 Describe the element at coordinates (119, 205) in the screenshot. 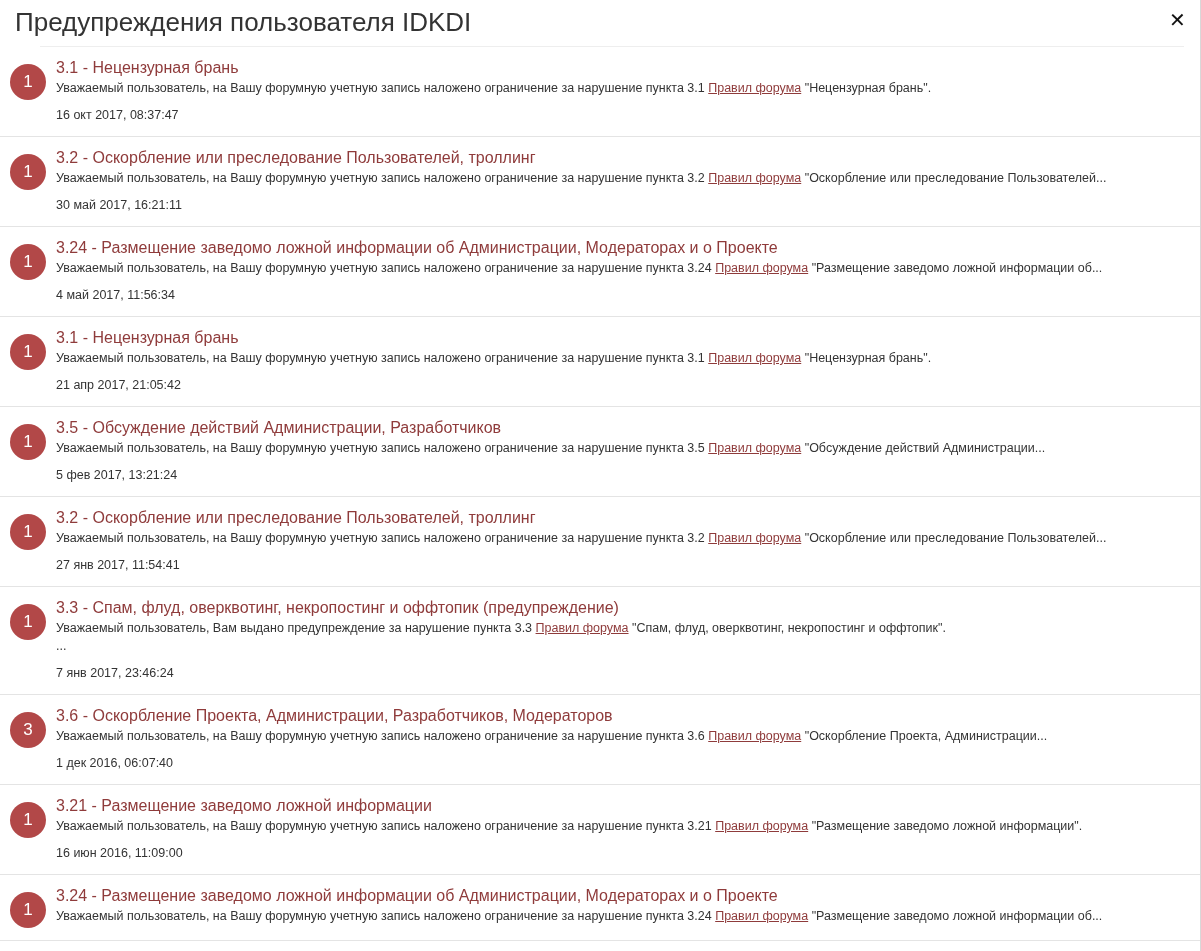

I see `warning-date: 30 май 2017, 16:21:11` at that location.